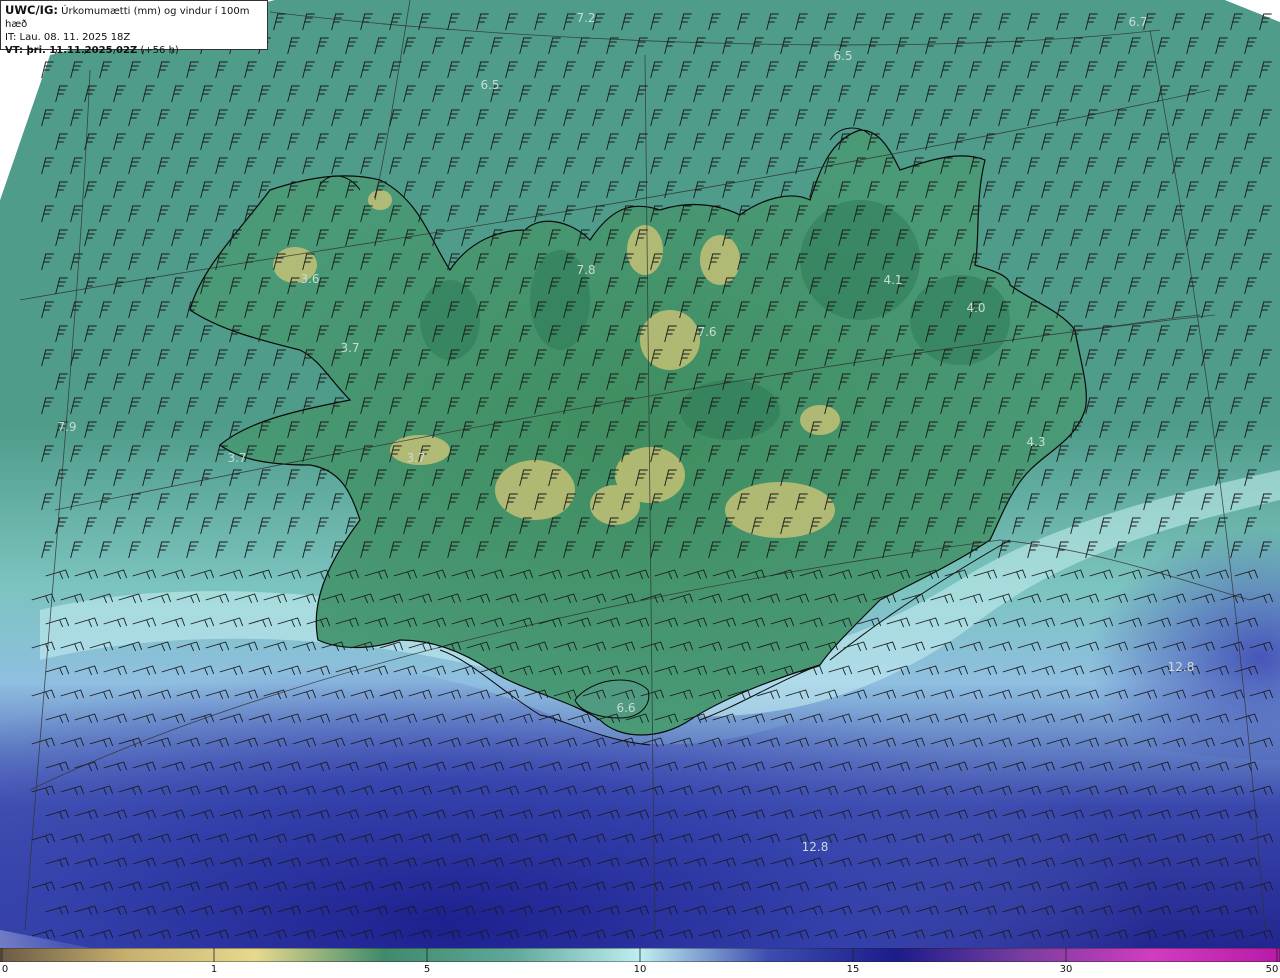  Describe the element at coordinates (309, 279) in the screenshot. I see `map-value-label: 3.6` at that location.